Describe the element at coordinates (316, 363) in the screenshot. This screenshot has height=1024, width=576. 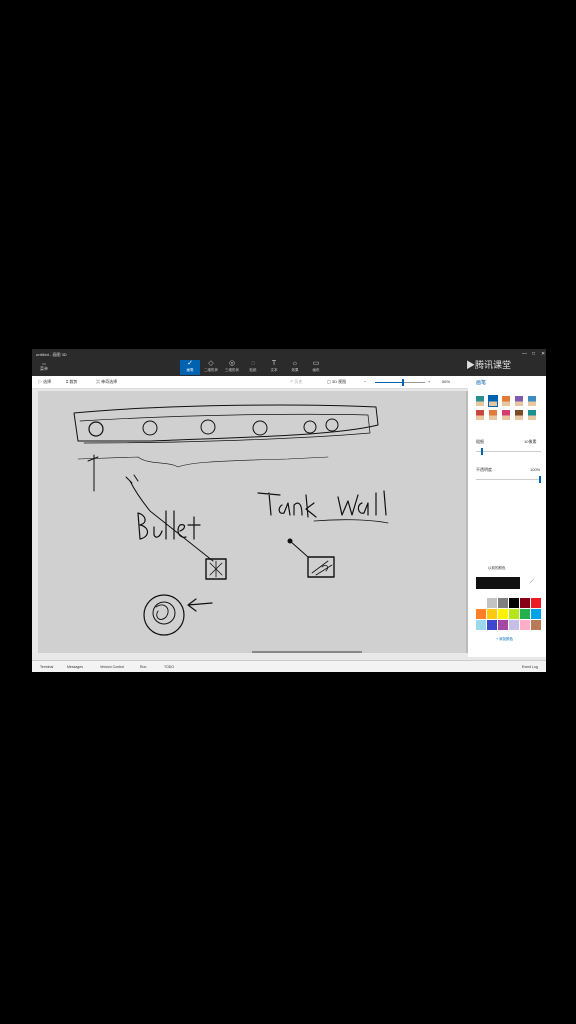
I see `canvas-icon: ▭` at that location.